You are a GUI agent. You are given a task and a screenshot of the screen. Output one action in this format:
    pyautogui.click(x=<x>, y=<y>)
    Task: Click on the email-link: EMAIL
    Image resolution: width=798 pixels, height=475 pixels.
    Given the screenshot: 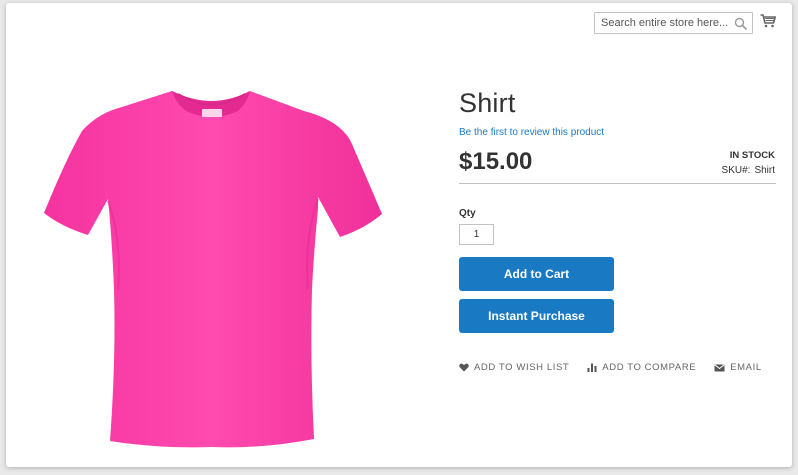 What is the action you would take?
    pyautogui.click(x=738, y=367)
    